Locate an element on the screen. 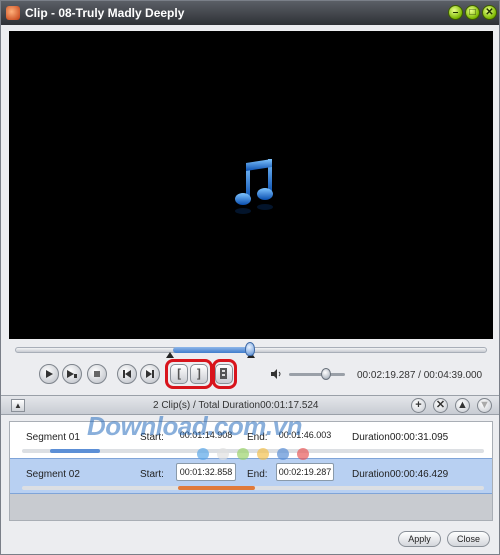 Image resolution: width=500 pixels, height=555 pixels. next-icon is located at coordinates (150, 374).